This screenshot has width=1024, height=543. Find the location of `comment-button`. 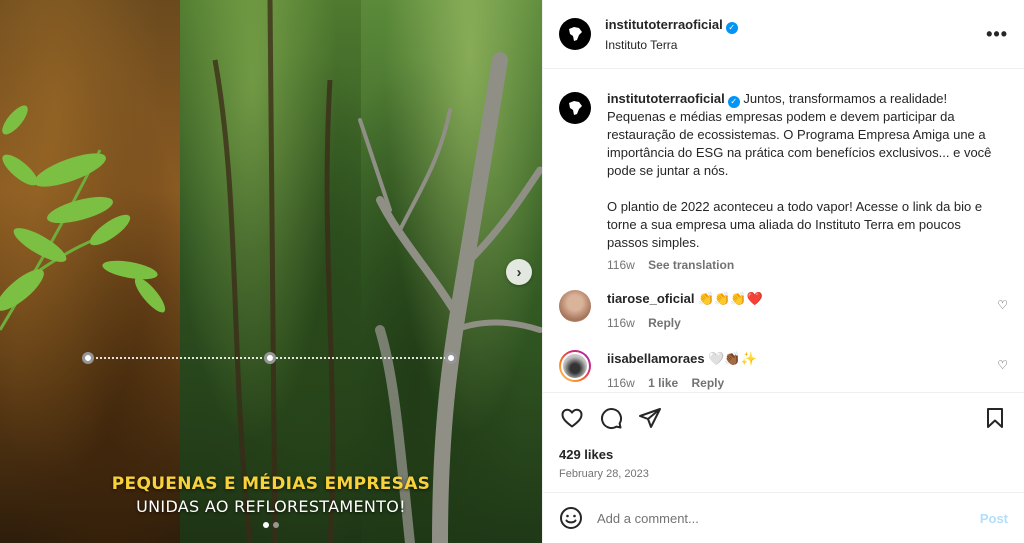

comment-button is located at coordinates (611, 418).